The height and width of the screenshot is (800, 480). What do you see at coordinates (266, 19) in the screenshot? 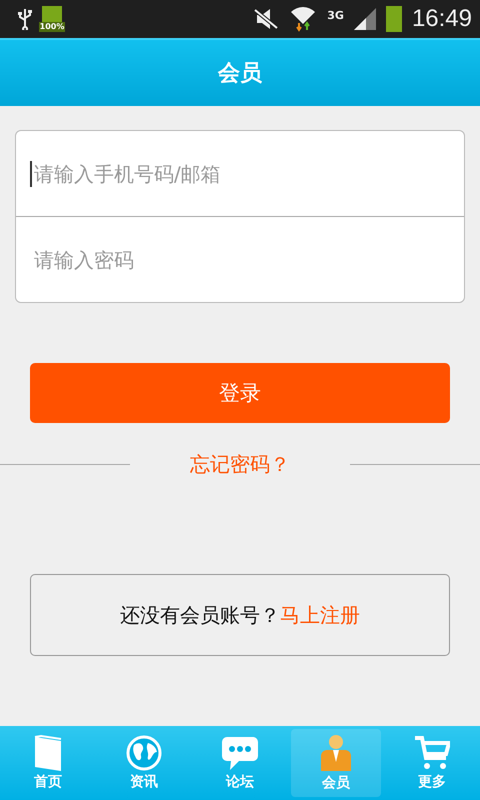
I see `mute-icon` at bounding box center [266, 19].